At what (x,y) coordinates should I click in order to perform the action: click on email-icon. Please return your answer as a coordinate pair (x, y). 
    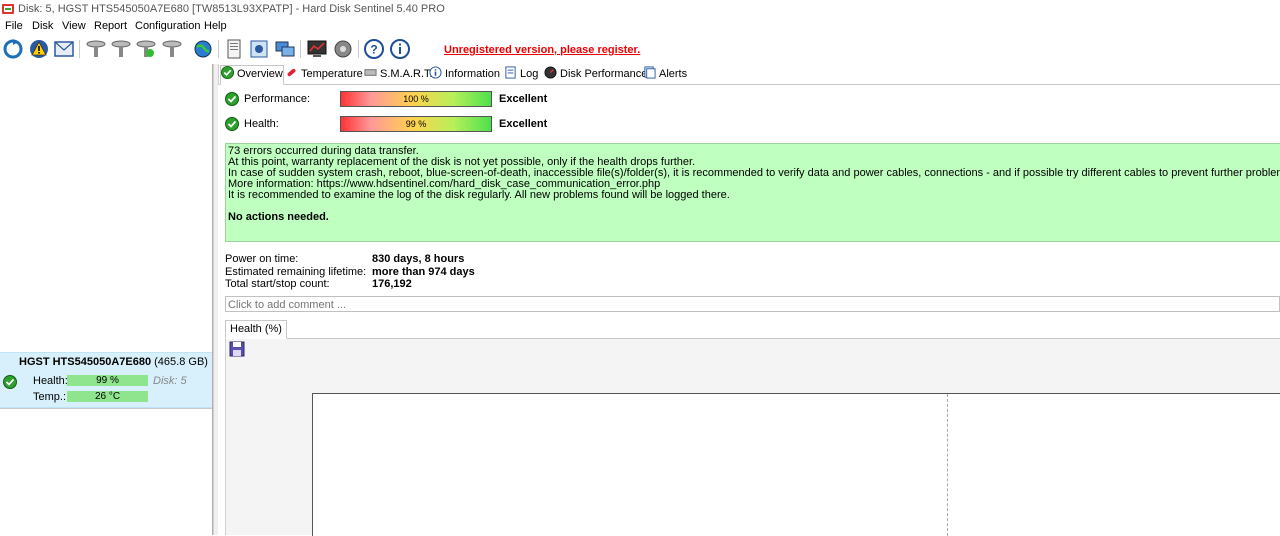
    Looking at the image, I should click on (64, 49).